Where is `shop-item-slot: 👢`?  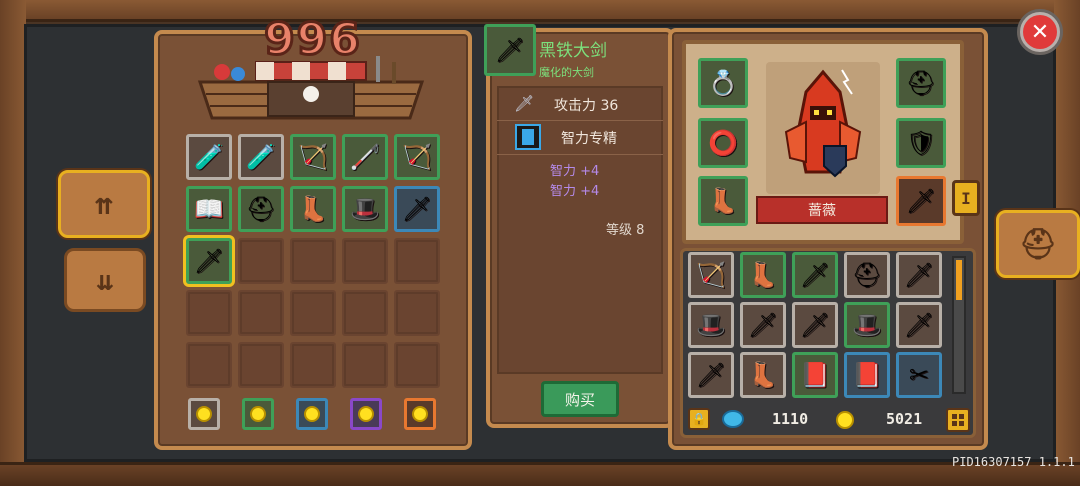
shop-item-slot: 👢 is located at coordinates (313, 209).